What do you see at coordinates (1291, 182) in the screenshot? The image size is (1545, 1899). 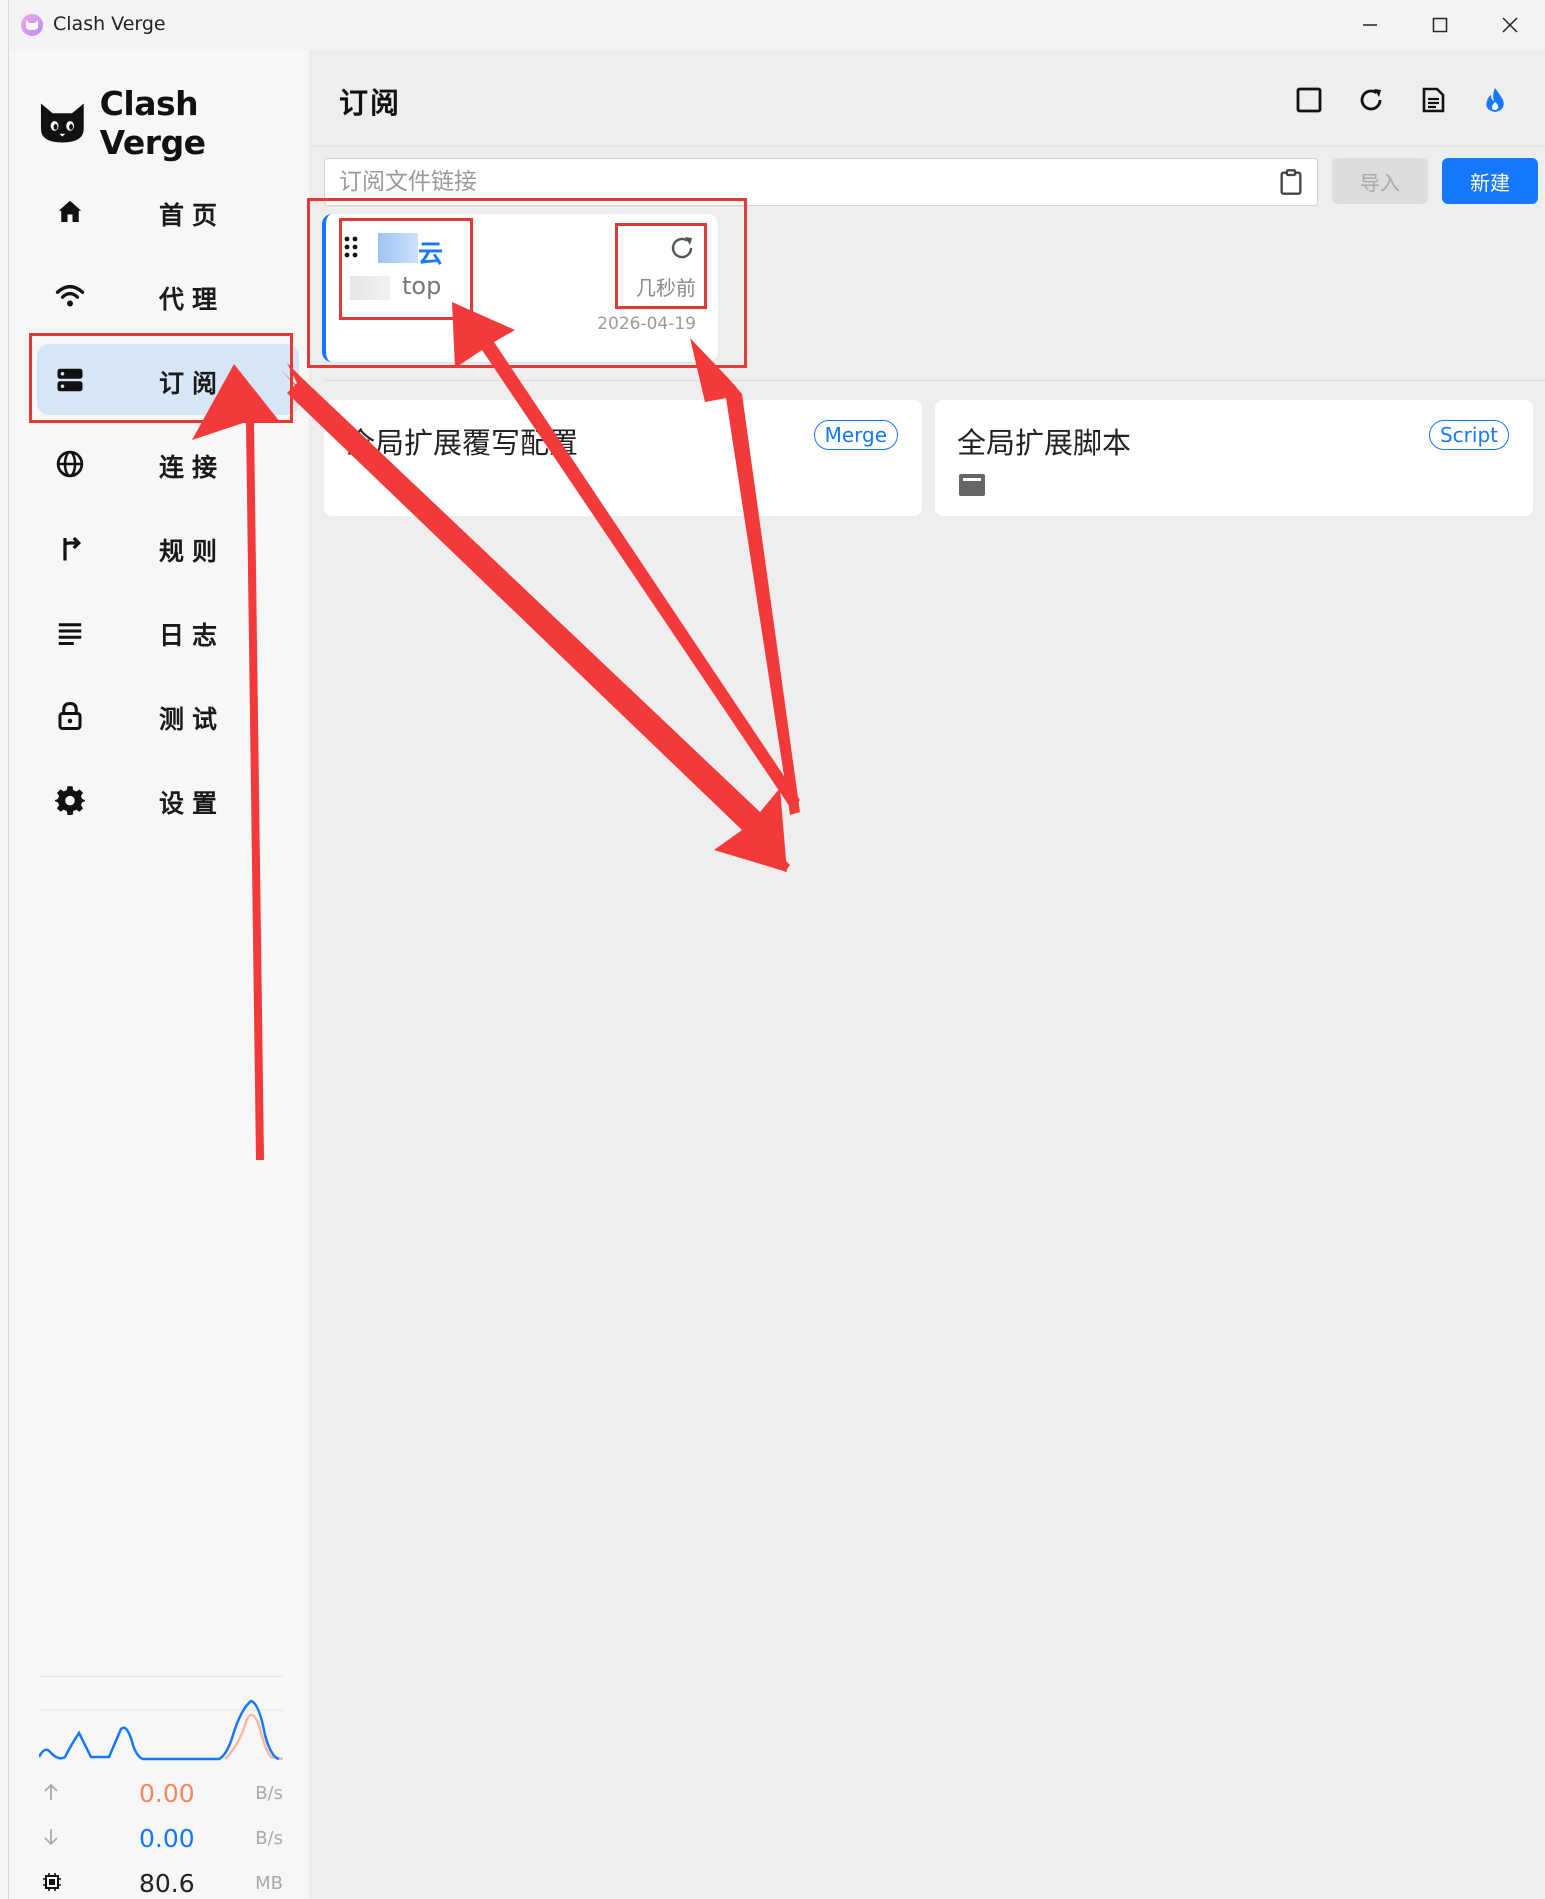 I see `clipboard-icon` at bounding box center [1291, 182].